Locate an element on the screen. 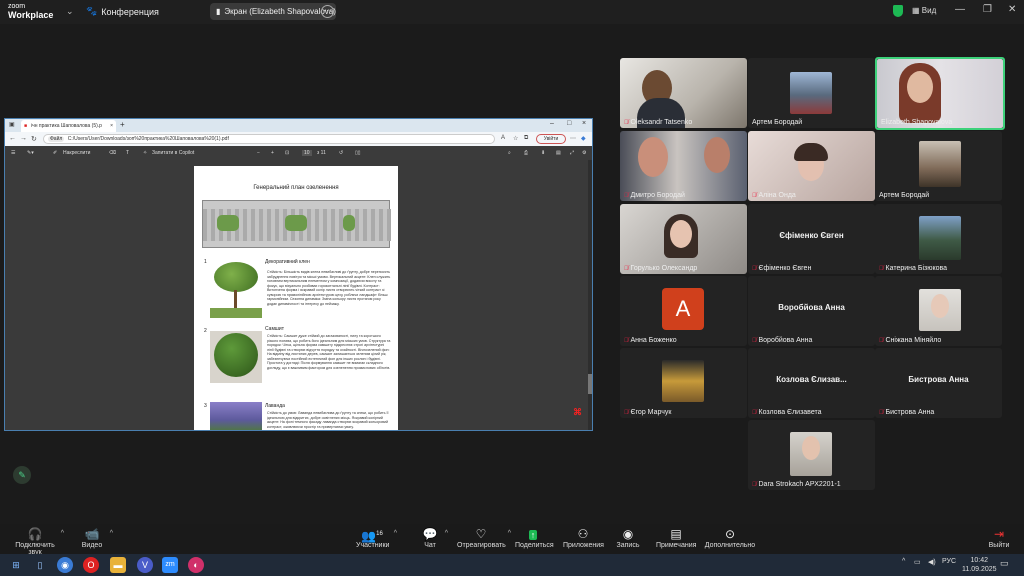 The height and width of the screenshot is (576, 1024). video-options-chevron-icon: ^ is located at coordinates (111, 533).